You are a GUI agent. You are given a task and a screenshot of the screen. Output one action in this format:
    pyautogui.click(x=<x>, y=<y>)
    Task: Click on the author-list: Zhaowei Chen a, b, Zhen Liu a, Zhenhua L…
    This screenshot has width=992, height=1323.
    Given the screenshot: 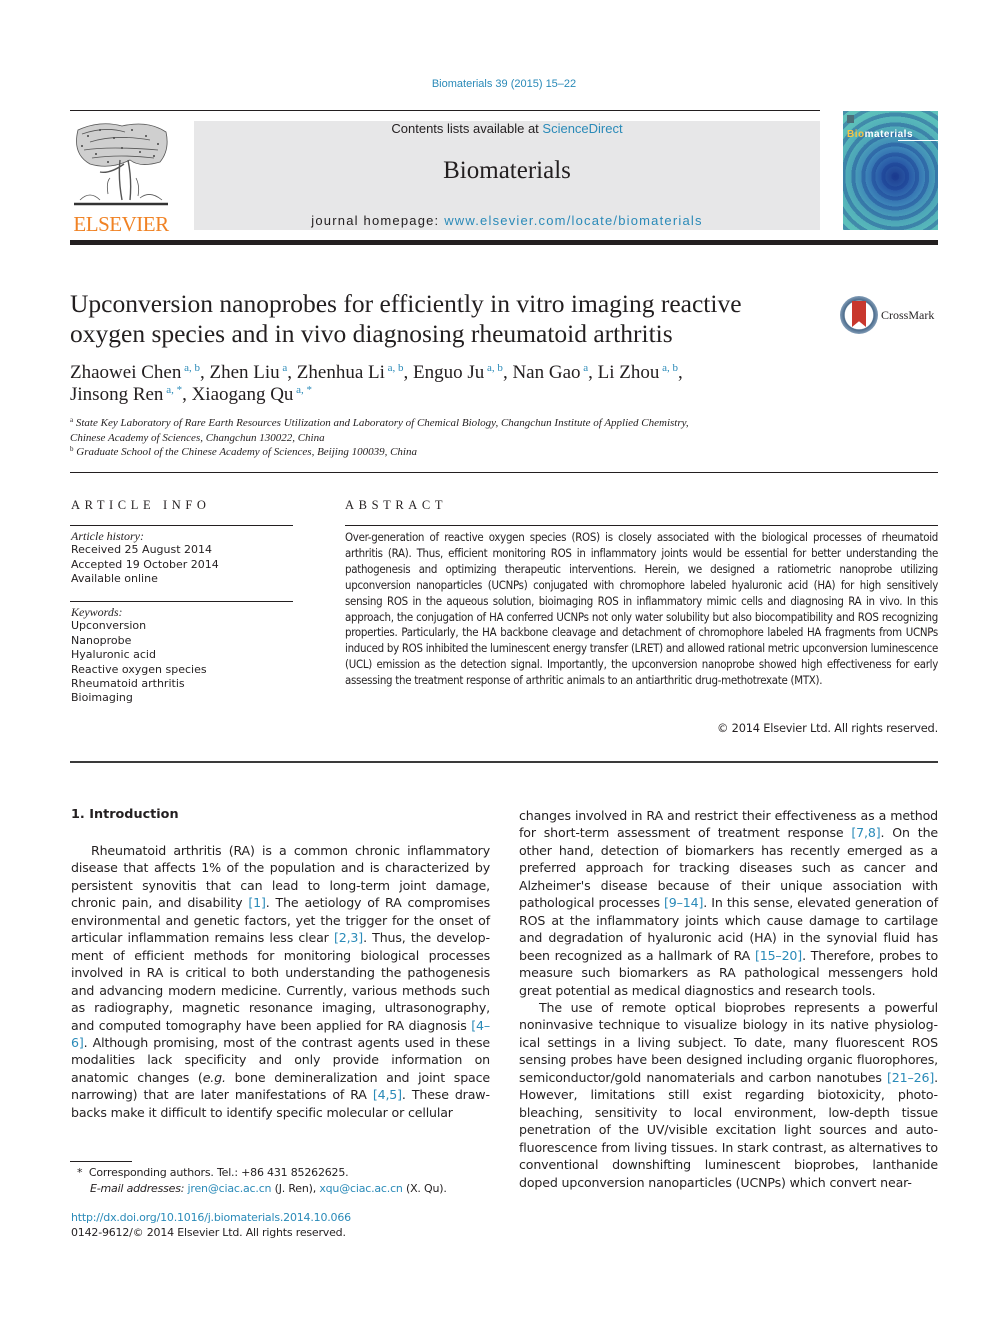 What is the action you would take?
    pyautogui.click(x=440, y=384)
    